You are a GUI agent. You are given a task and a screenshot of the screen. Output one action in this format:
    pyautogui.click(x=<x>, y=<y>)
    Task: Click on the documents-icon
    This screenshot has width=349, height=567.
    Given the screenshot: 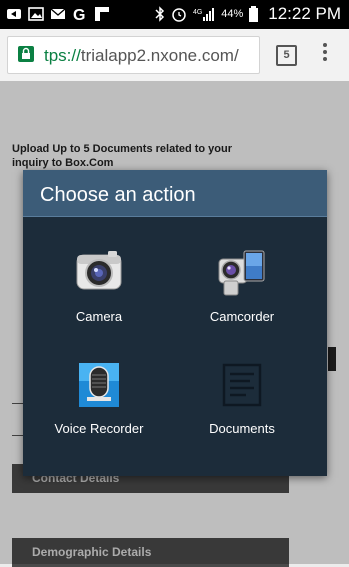 What is the action you would take?
    pyautogui.click(x=242, y=385)
    